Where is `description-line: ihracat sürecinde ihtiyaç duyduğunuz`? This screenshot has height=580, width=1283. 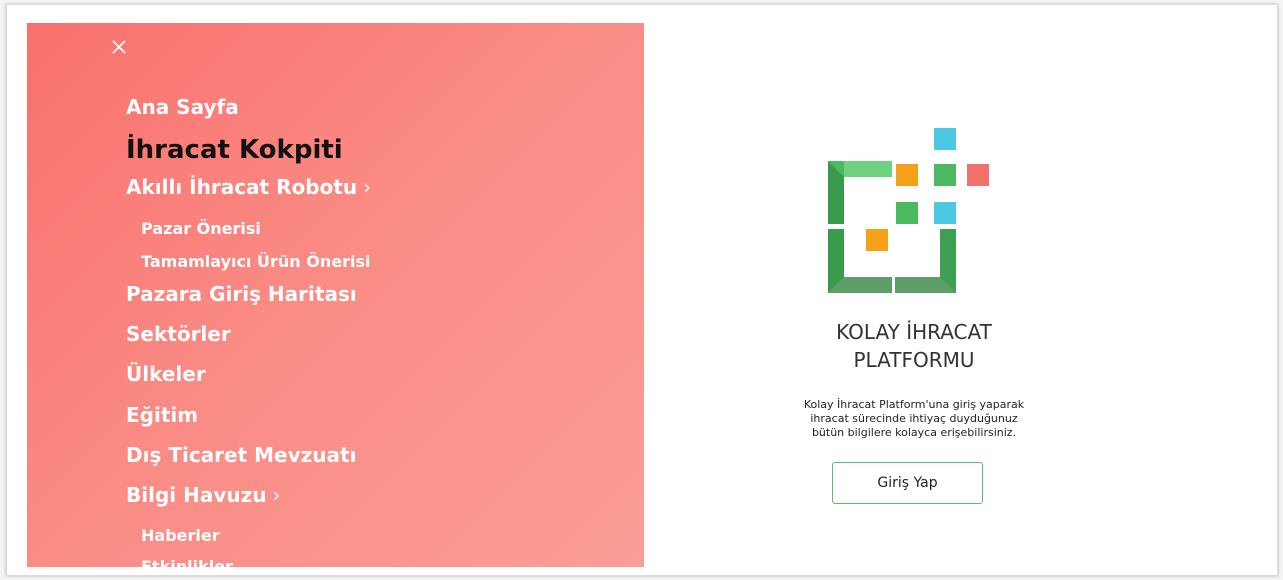 description-line: ihracat sürecinde ihtiyaç duyduğunuz is located at coordinates (914, 418).